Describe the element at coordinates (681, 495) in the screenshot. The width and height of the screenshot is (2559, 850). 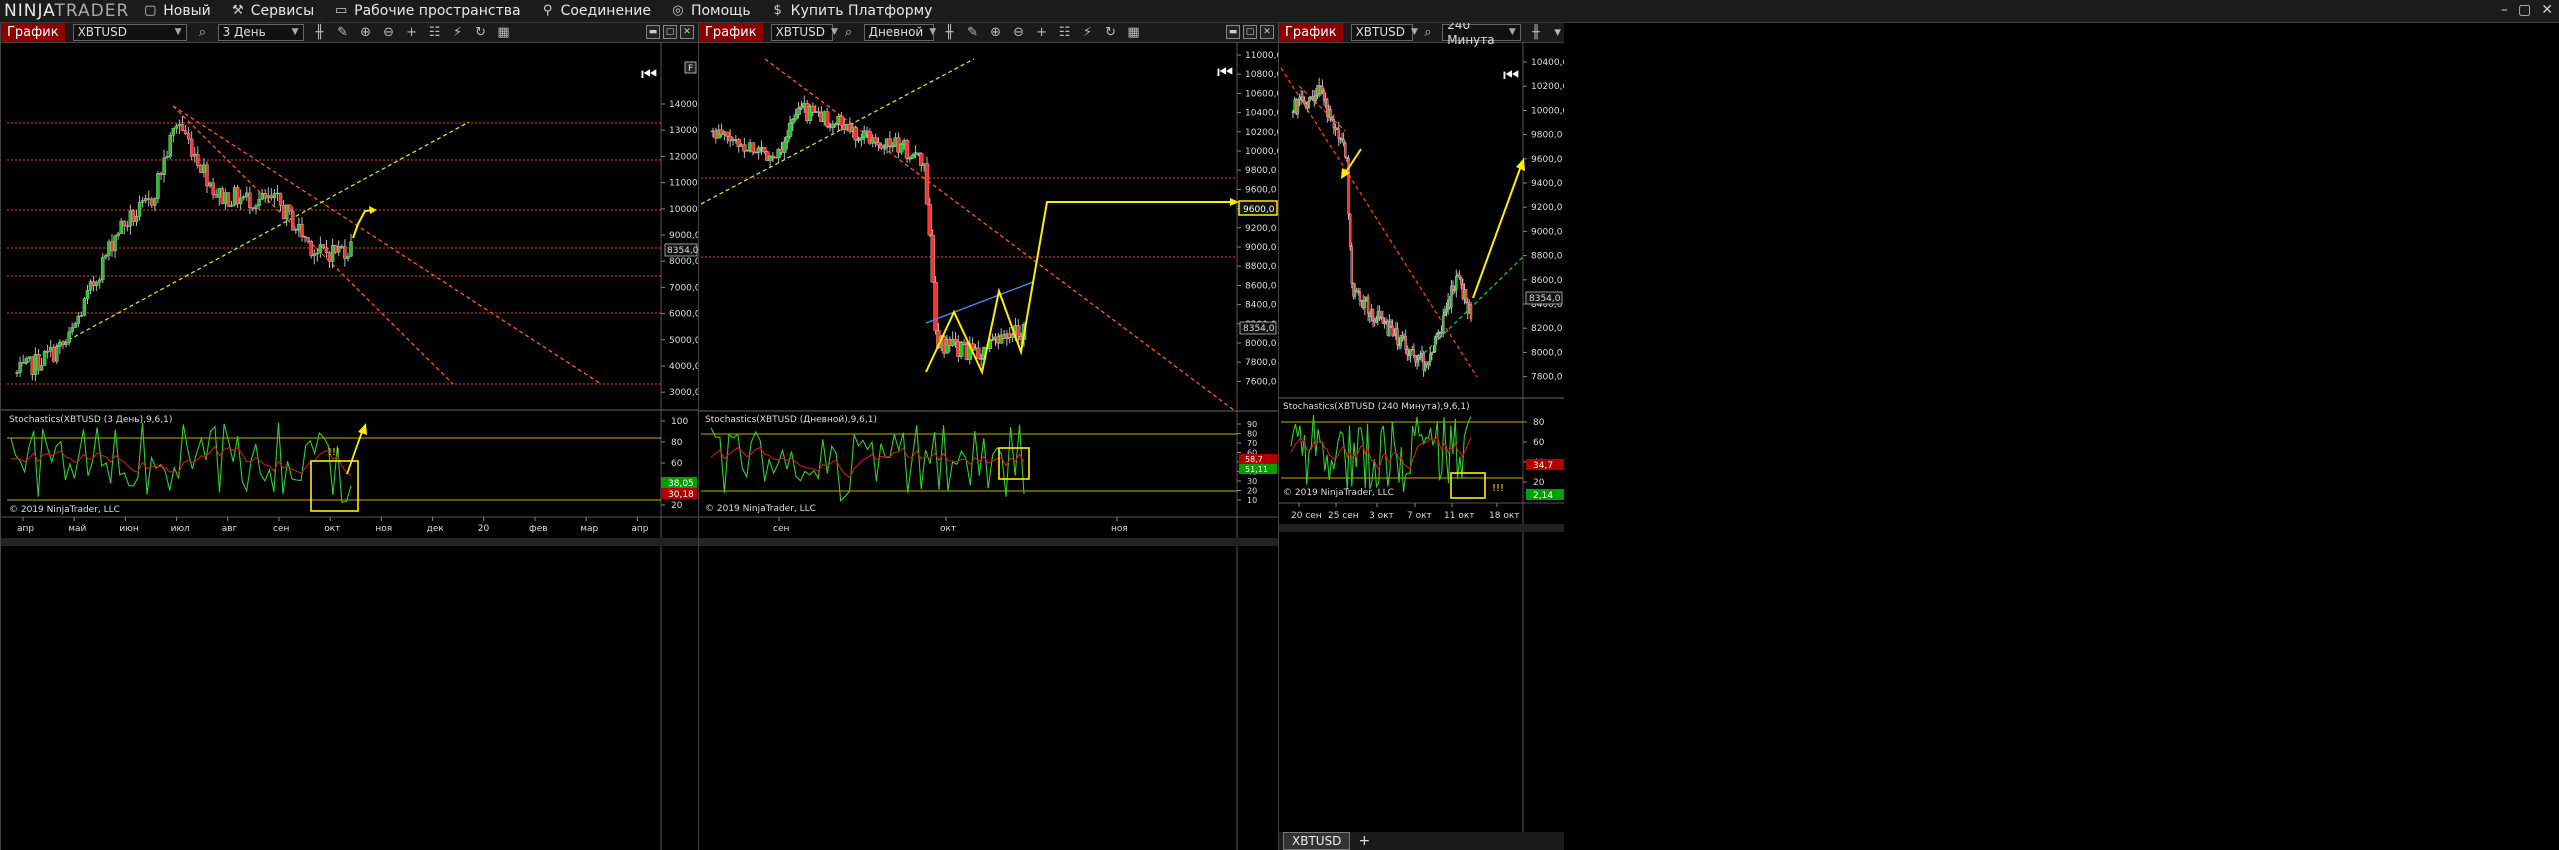
I see `stoch-d-label: 30,18` at that location.